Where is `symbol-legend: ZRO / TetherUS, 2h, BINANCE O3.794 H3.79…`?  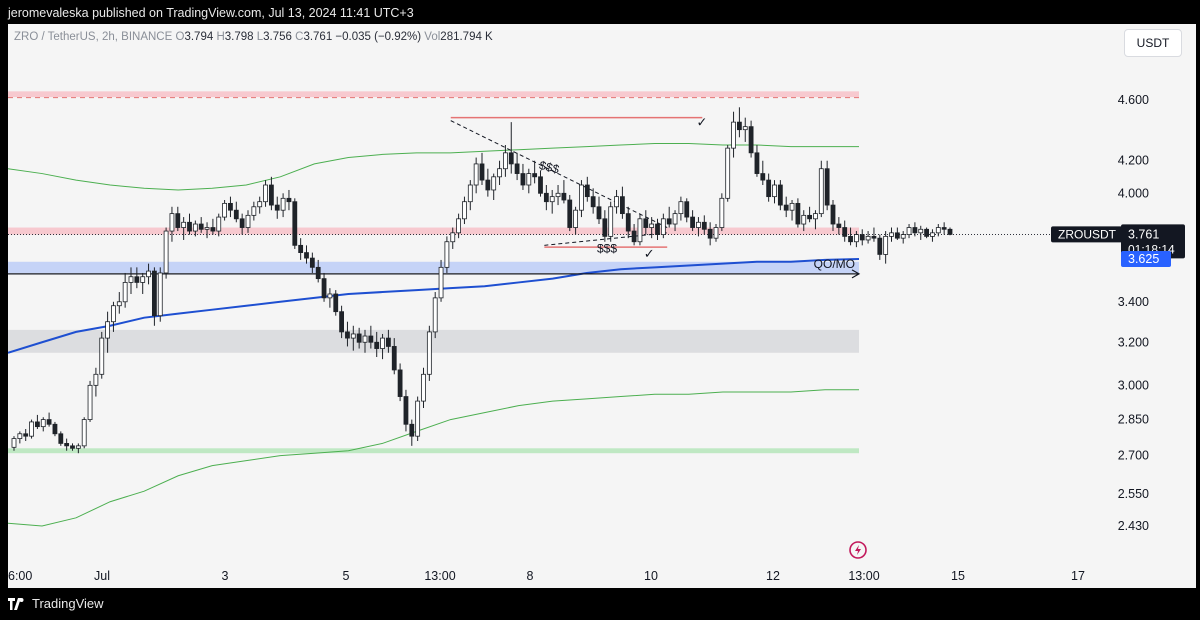
symbol-legend: ZRO / TetherUS, 2h, BINANCE O3.794 H3.79… is located at coordinates (253, 37).